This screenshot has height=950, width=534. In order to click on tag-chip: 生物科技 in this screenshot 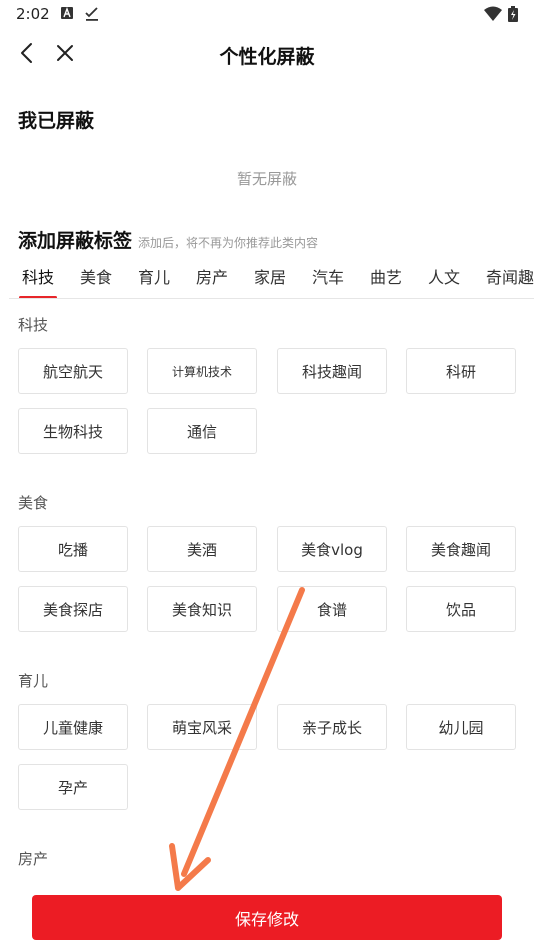, I will do `click(73, 431)`.